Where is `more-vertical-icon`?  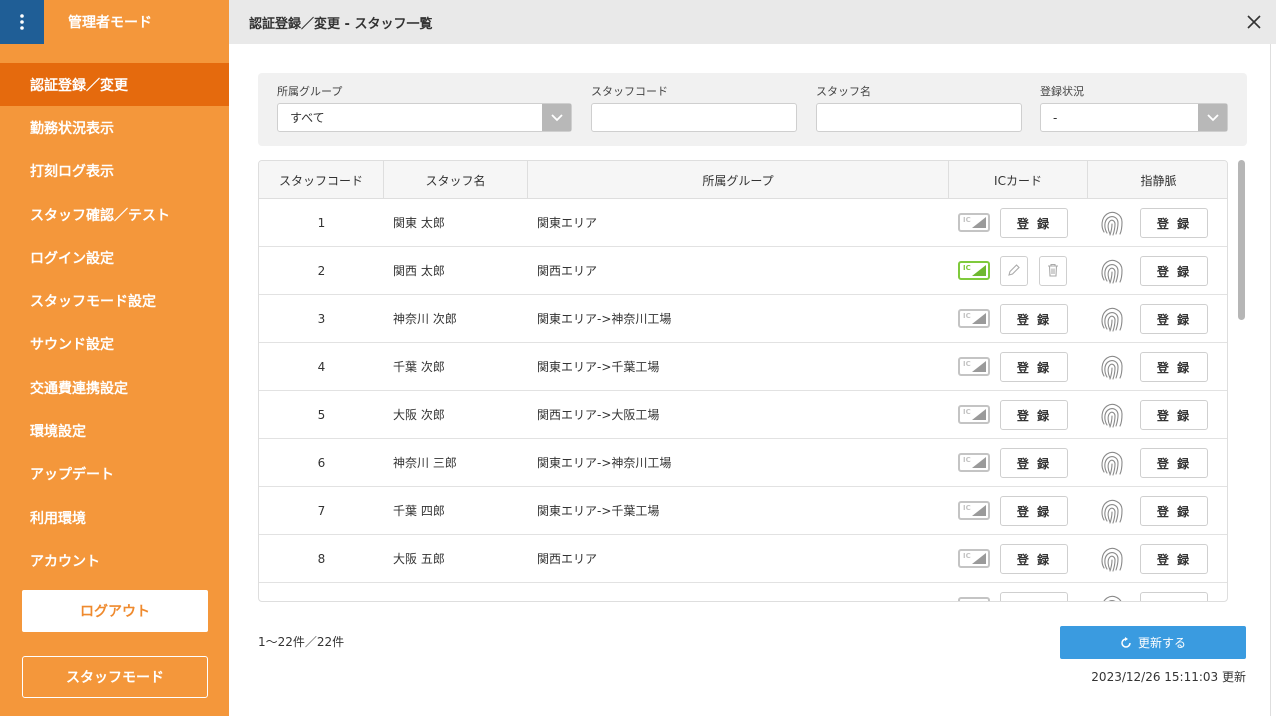 more-vertical-icon is located at coordinates (22, 22).